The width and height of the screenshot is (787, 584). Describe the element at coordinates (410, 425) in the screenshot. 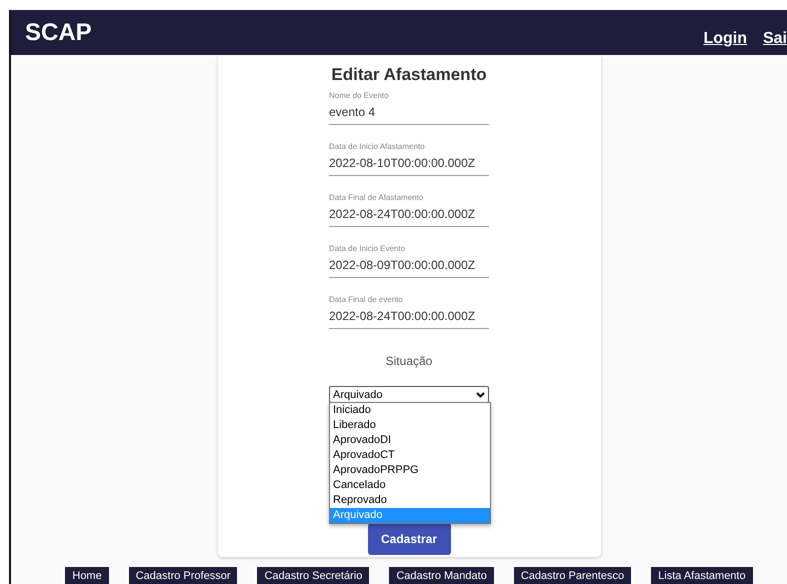

I see `dropdown-option: Liberado` at that location.